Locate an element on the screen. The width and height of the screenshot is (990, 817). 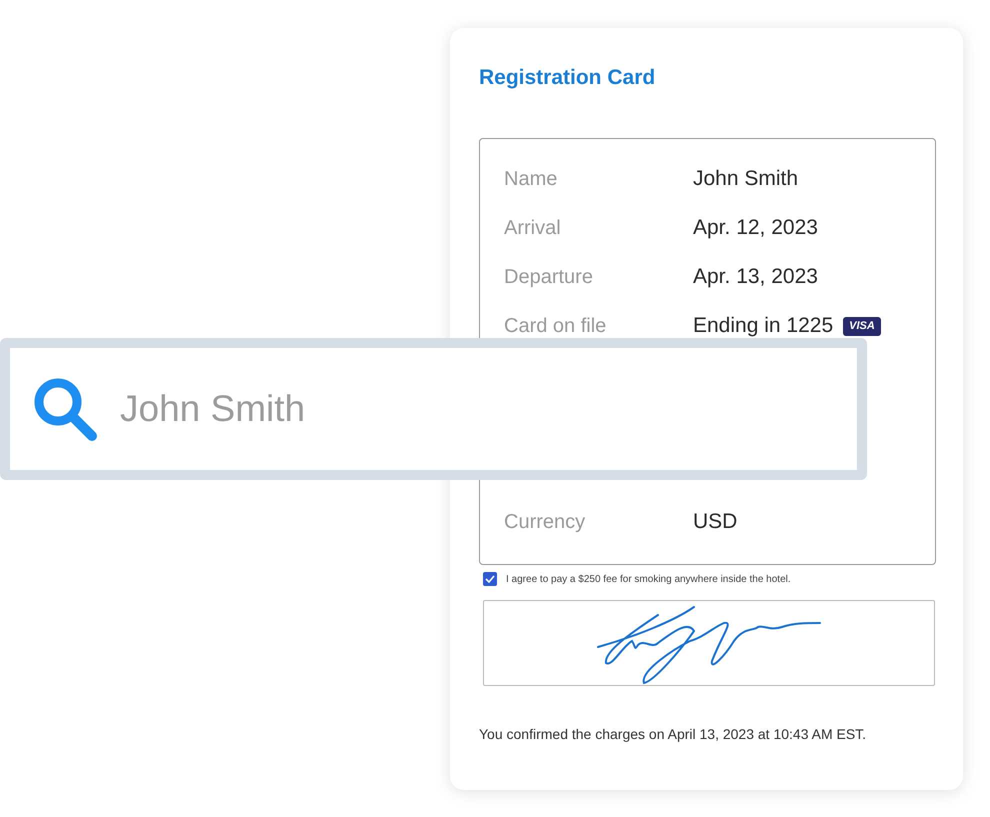
field-label: Currency is located at coordinates (545, 522).